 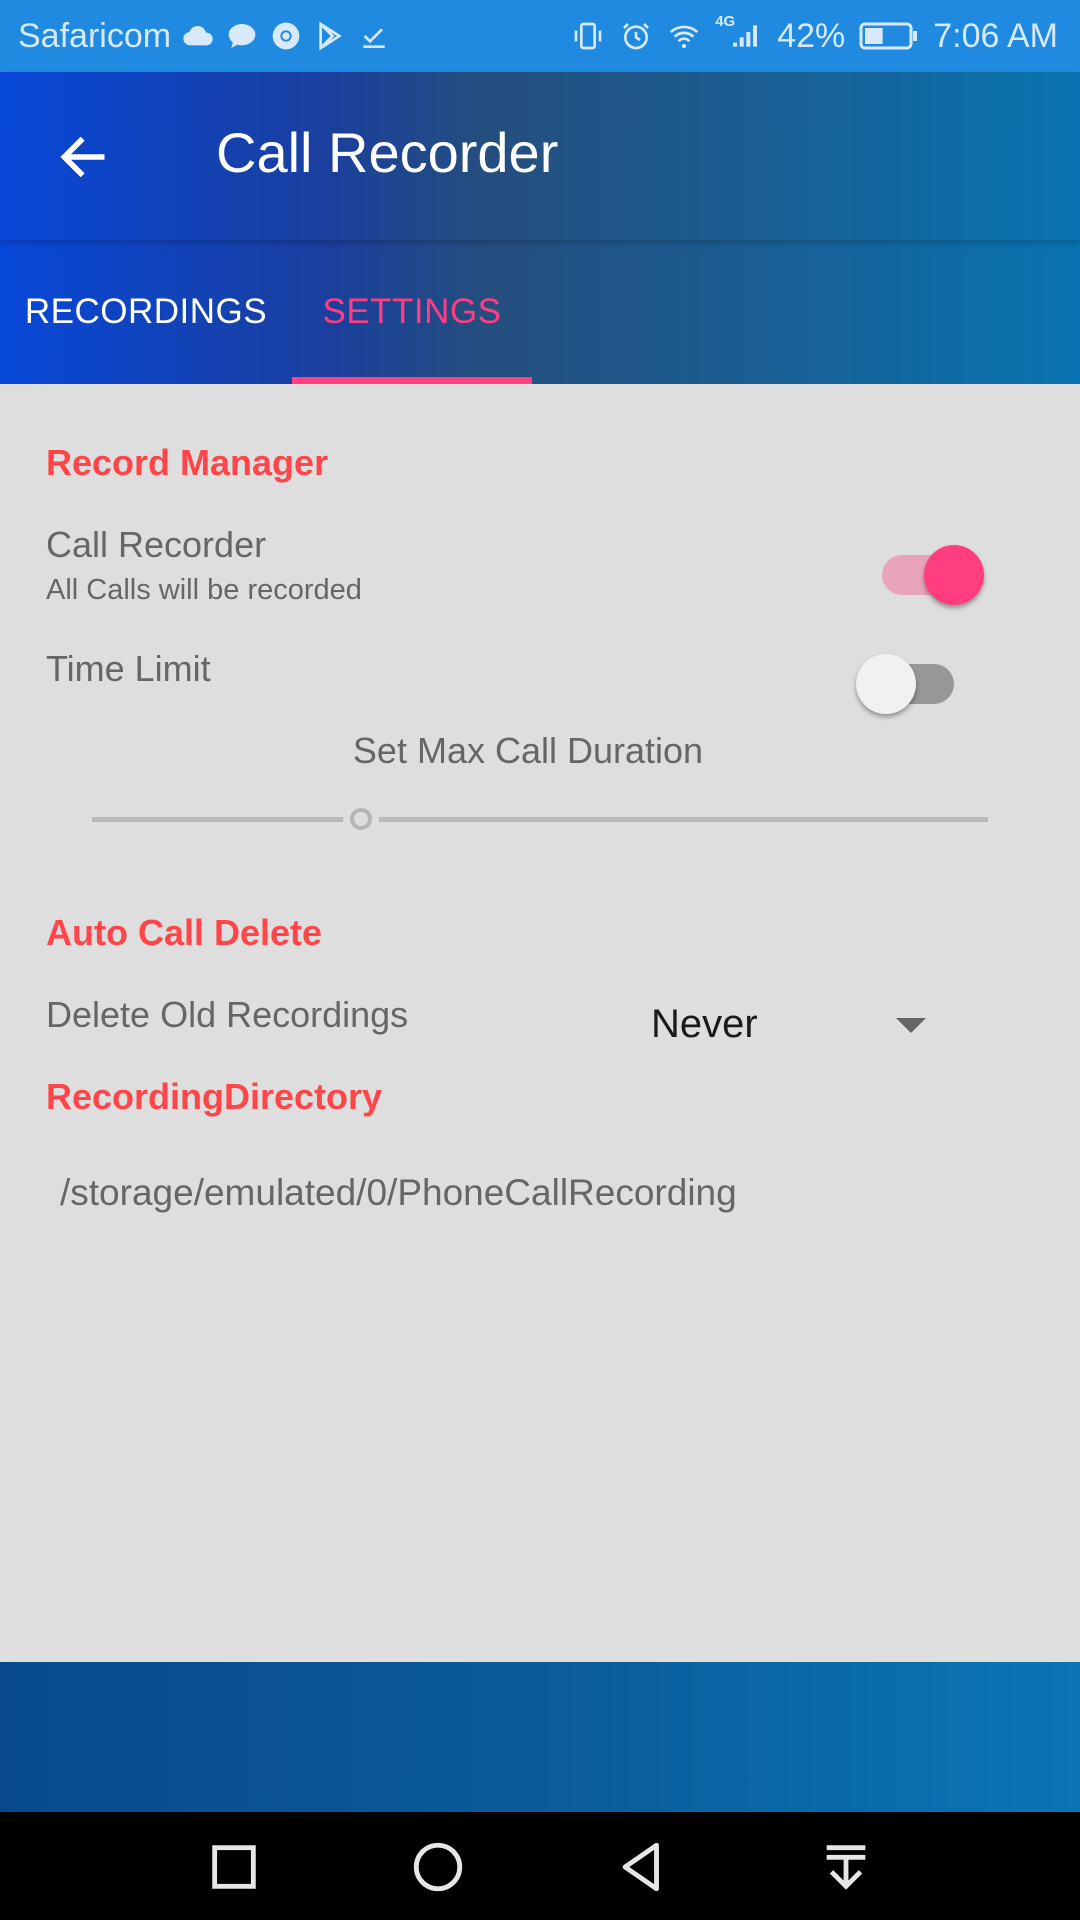 I want to click on dropdown-arrow-icon, so click(x=911, y=1025).